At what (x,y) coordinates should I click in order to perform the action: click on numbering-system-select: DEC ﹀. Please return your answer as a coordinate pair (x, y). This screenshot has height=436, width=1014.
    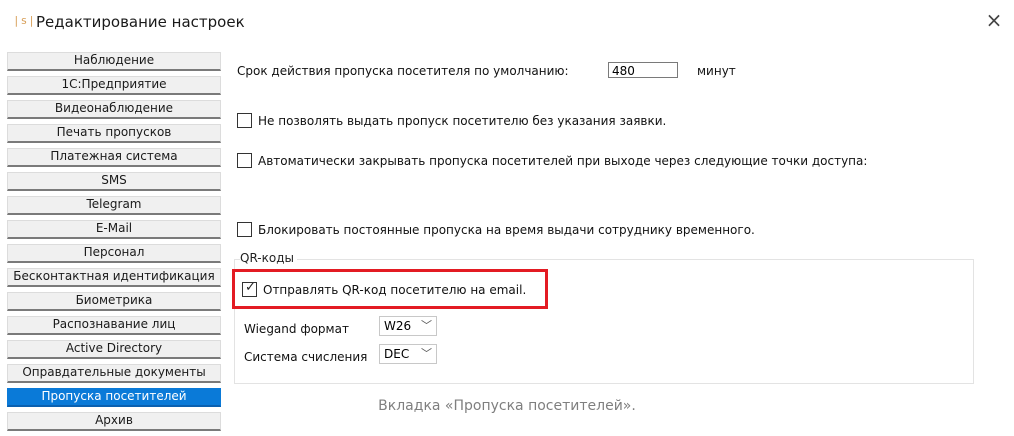
    Looking at the image, I should click on (408, 354).